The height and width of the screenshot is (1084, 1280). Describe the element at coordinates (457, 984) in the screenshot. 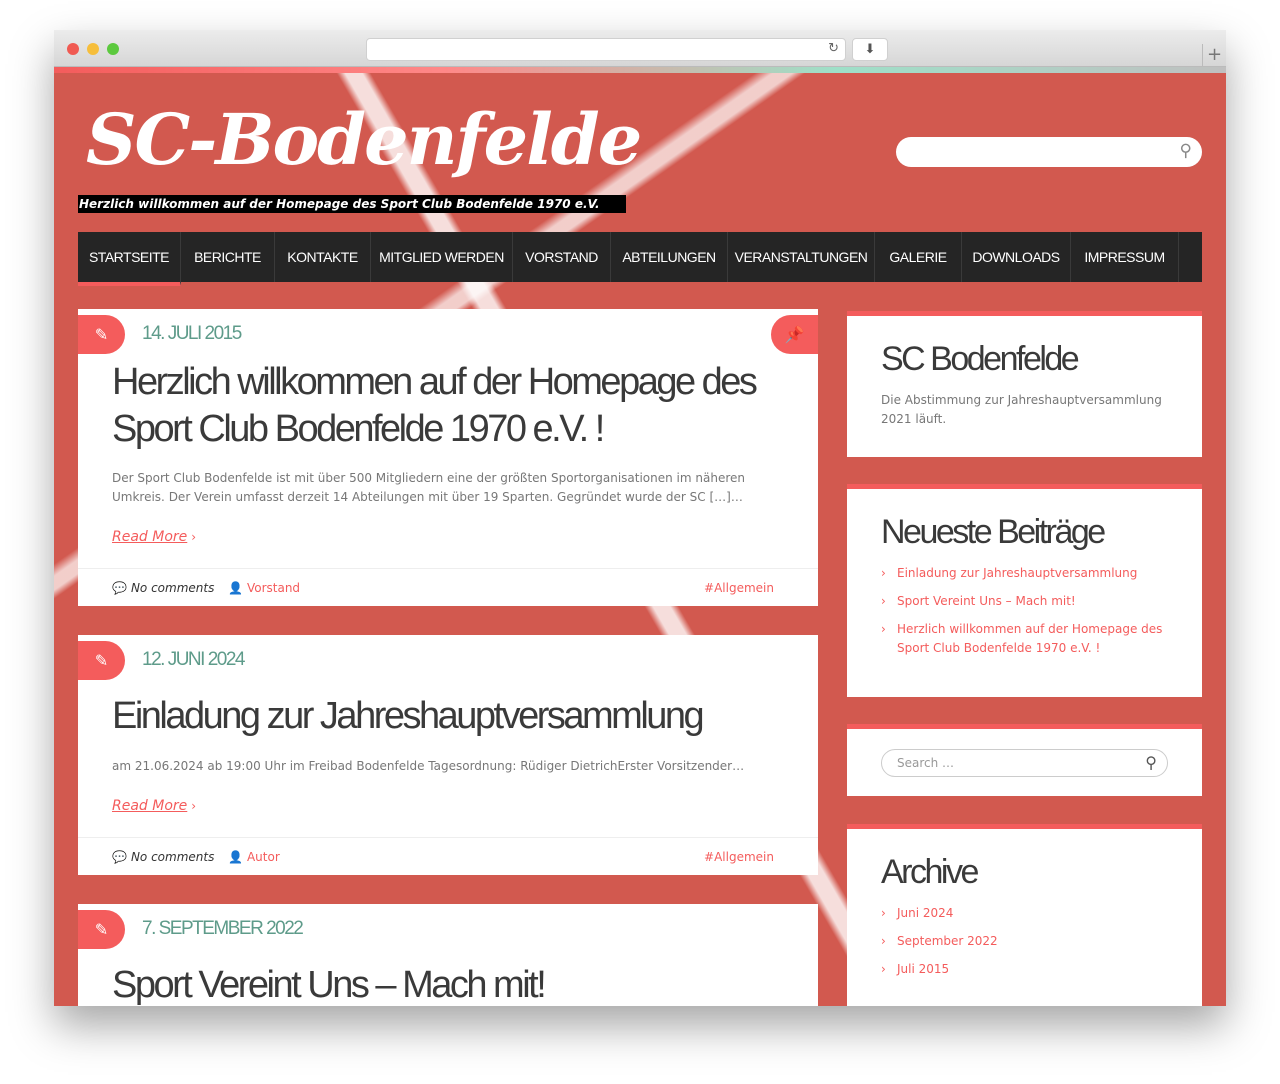

I see `post-title: Sport Vereint Uns – Mach mit!` at that location.